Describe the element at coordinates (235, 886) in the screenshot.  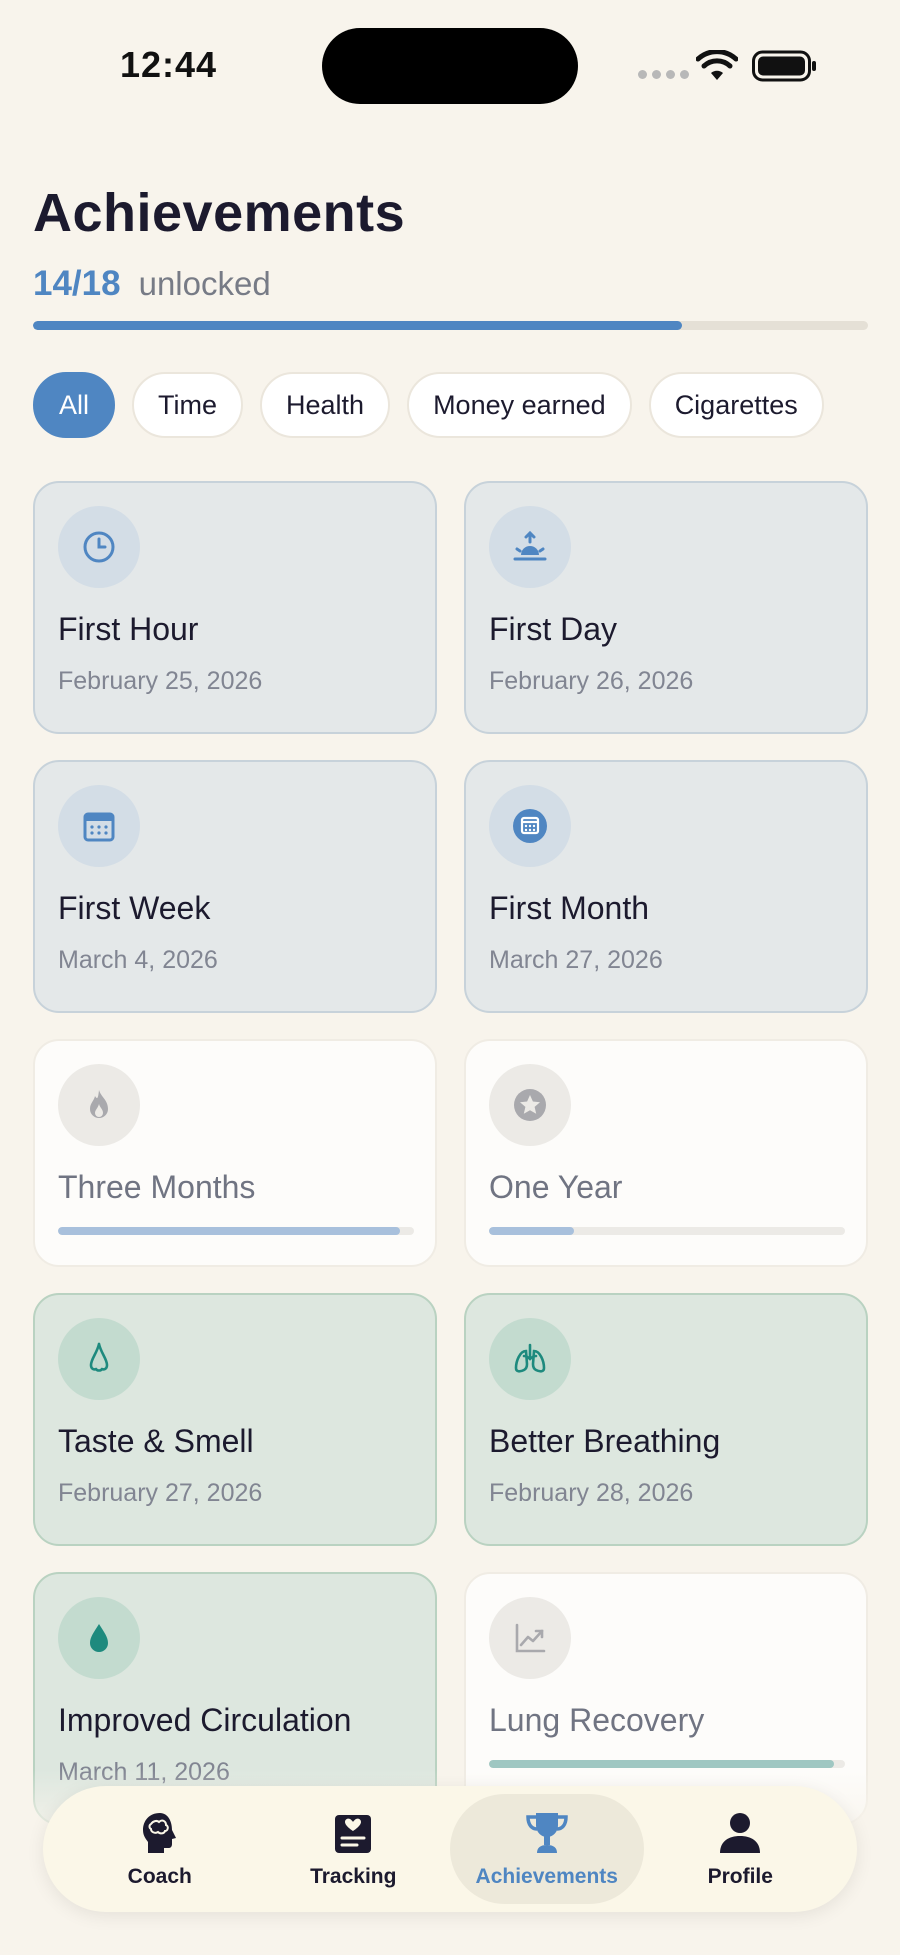
I see `achievement-card-first-week: First Week March 4, 2026` at that location.